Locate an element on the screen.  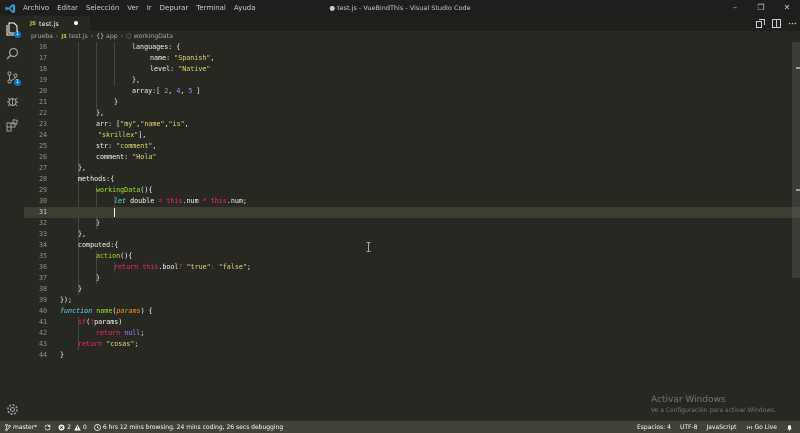
restore-icon: ❐ is located at coordinates (761, 8).